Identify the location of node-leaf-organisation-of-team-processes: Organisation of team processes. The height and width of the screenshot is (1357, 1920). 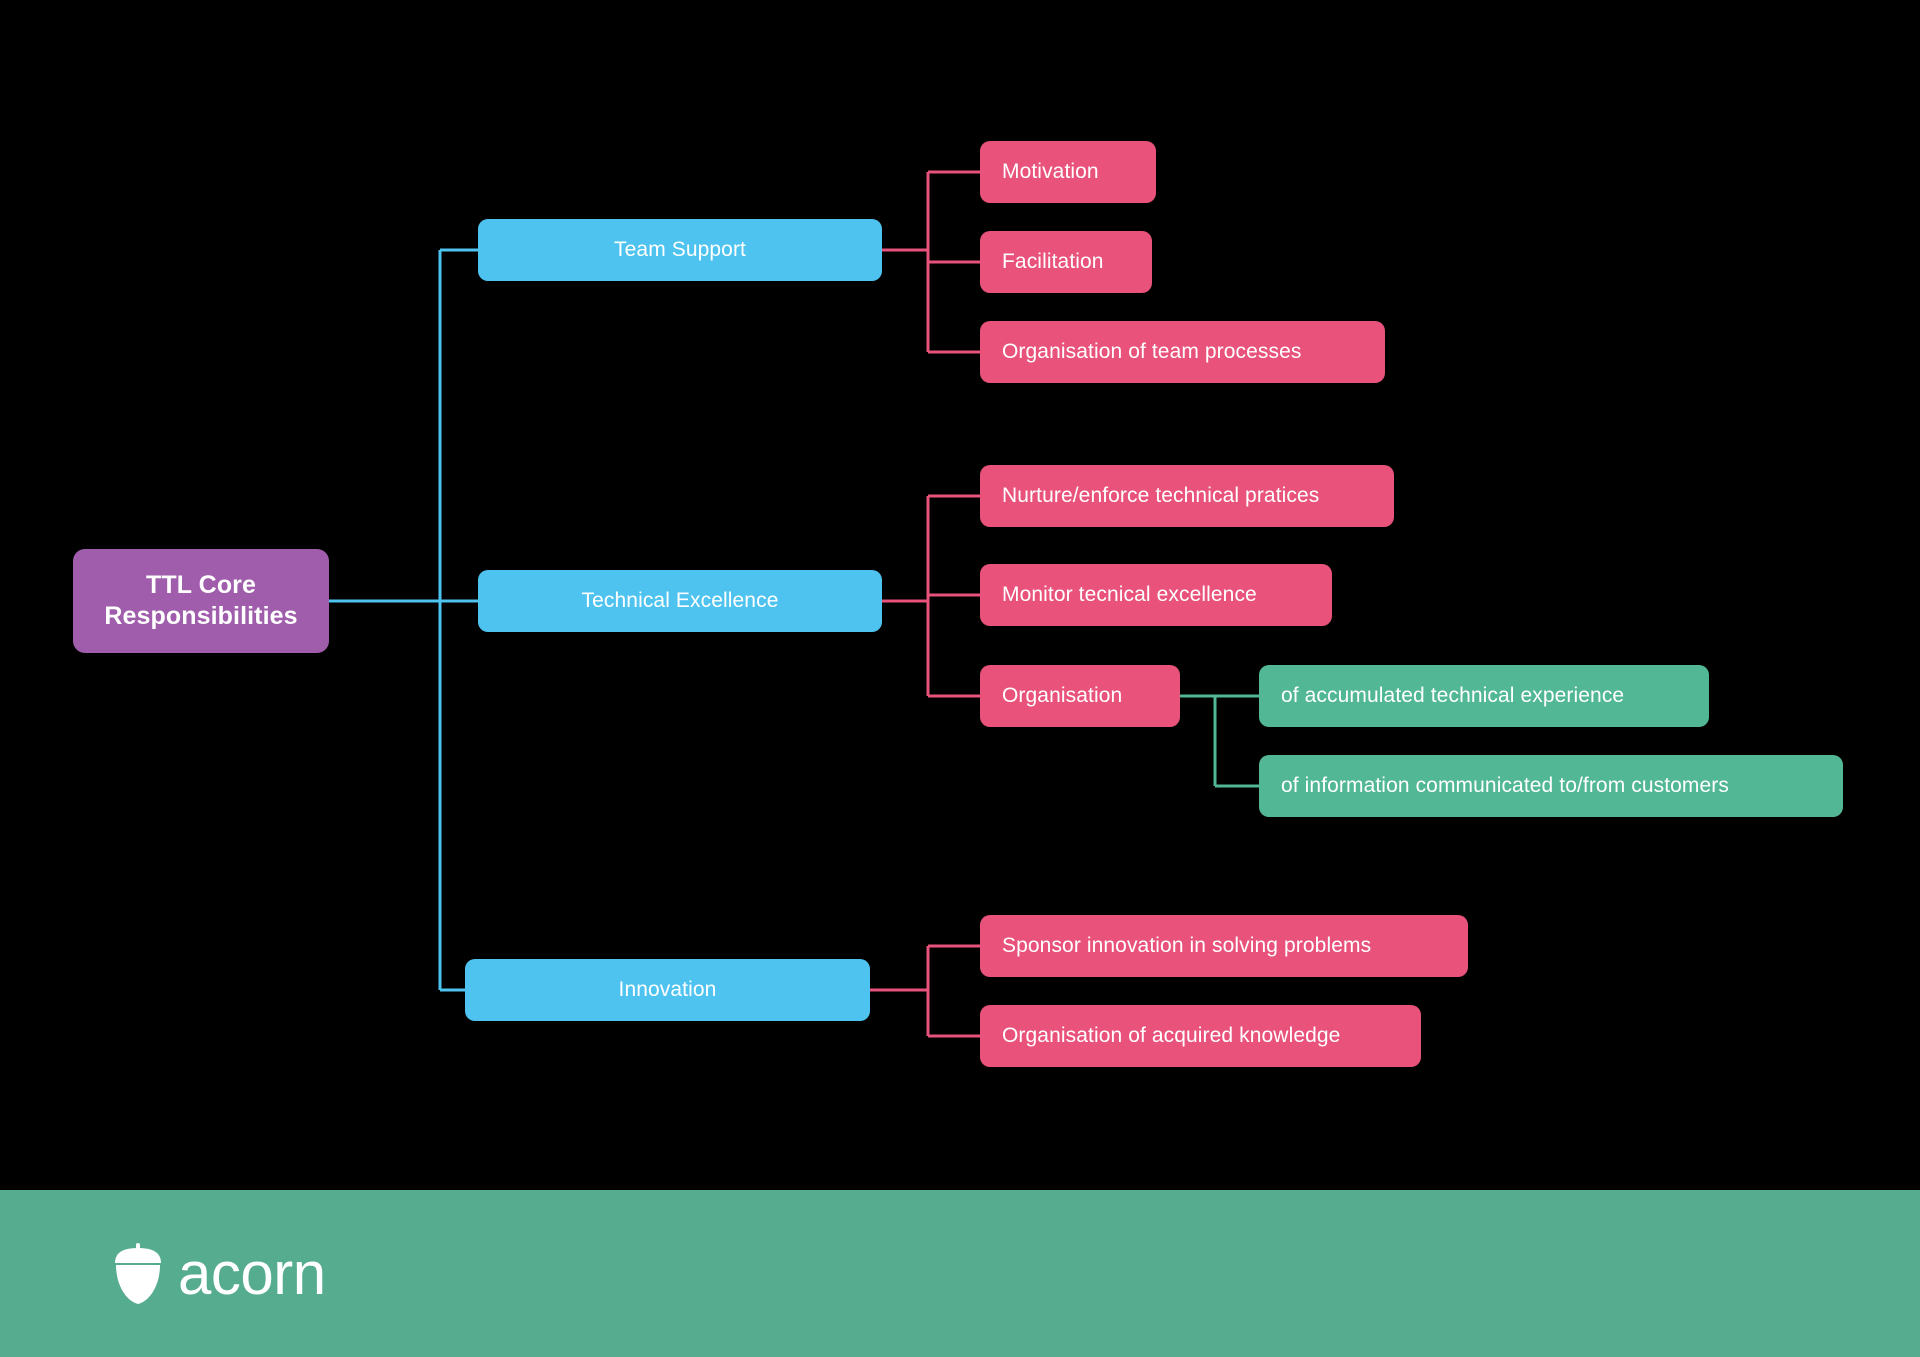
(1182, 352).